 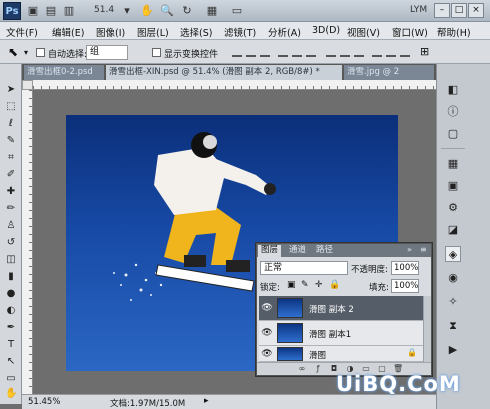 What do you see at coordinates (240, 32) in the screenshot?
I see `menu-filter: 滤镜(T)` at bounding box center [240, 32].